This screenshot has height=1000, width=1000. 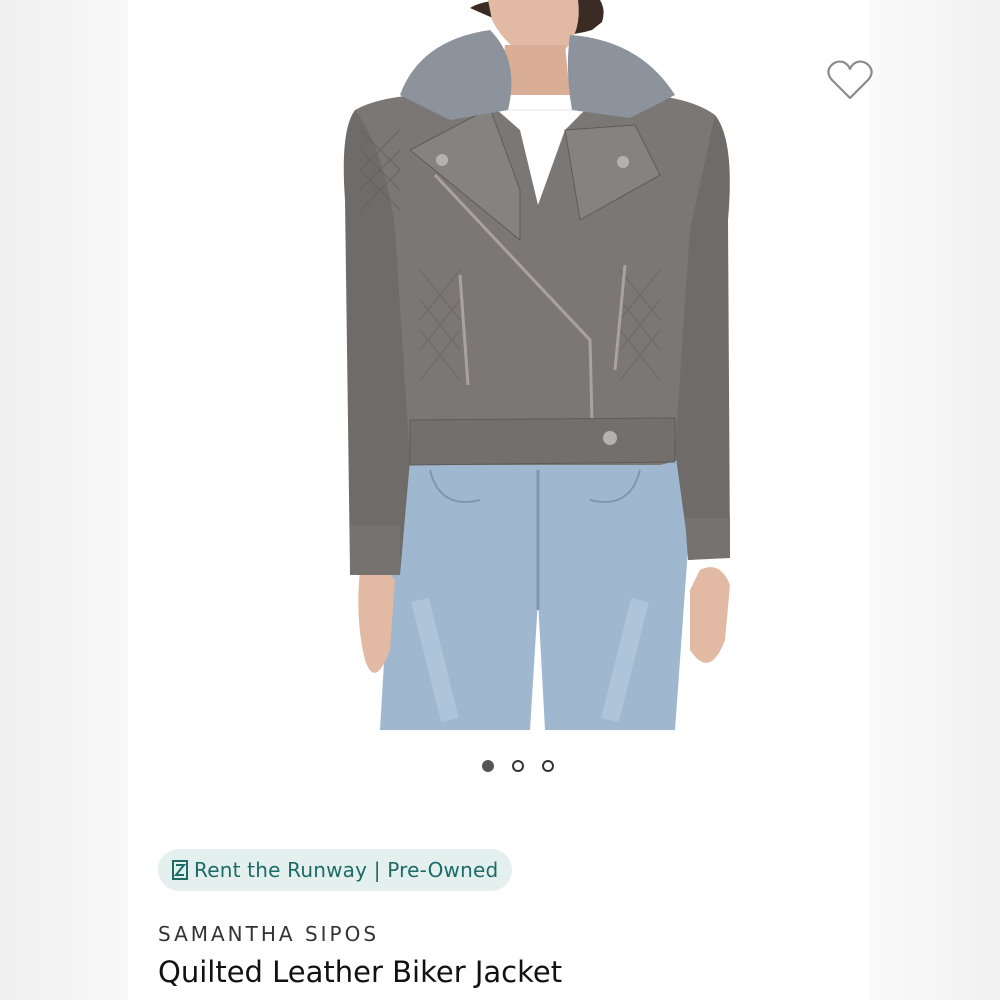 I want to click on rtr-logo-icon, so click(x=180, y=870).